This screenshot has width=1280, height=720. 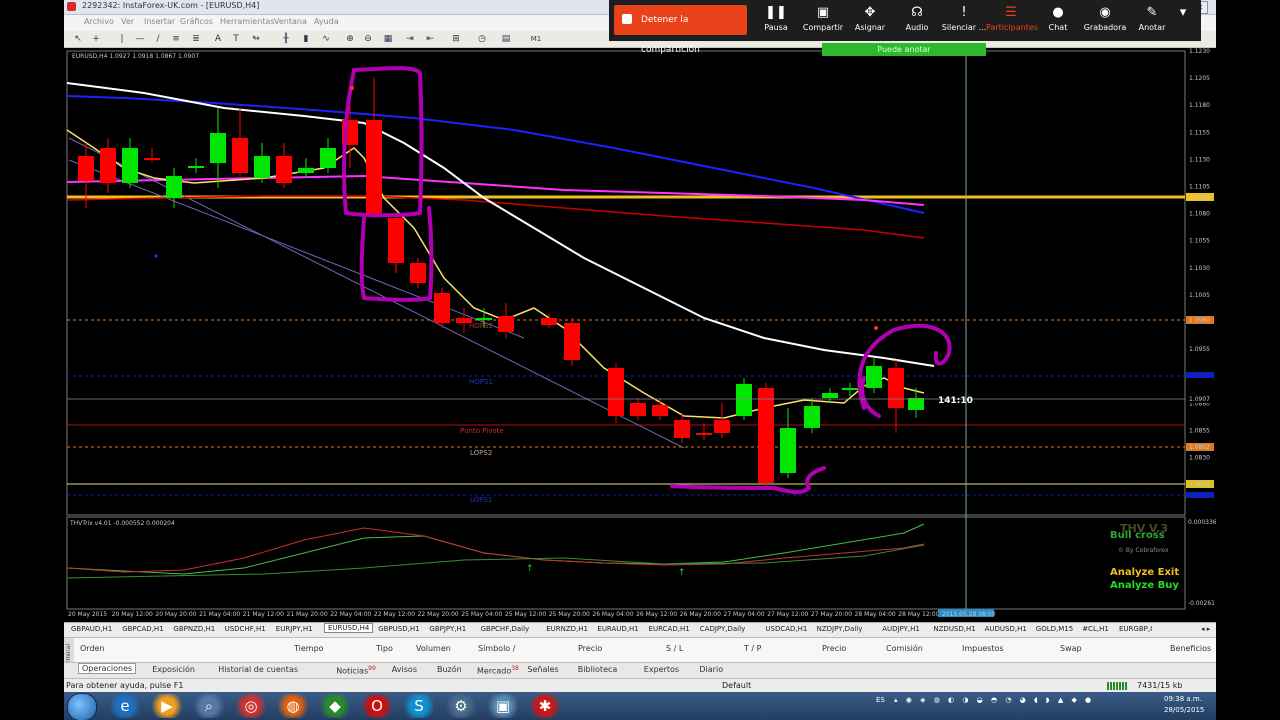 What do you see at coordinates (218, 39) in the screenshot?
I see `text-tool-icon: A` at bounding box center [218, 39].